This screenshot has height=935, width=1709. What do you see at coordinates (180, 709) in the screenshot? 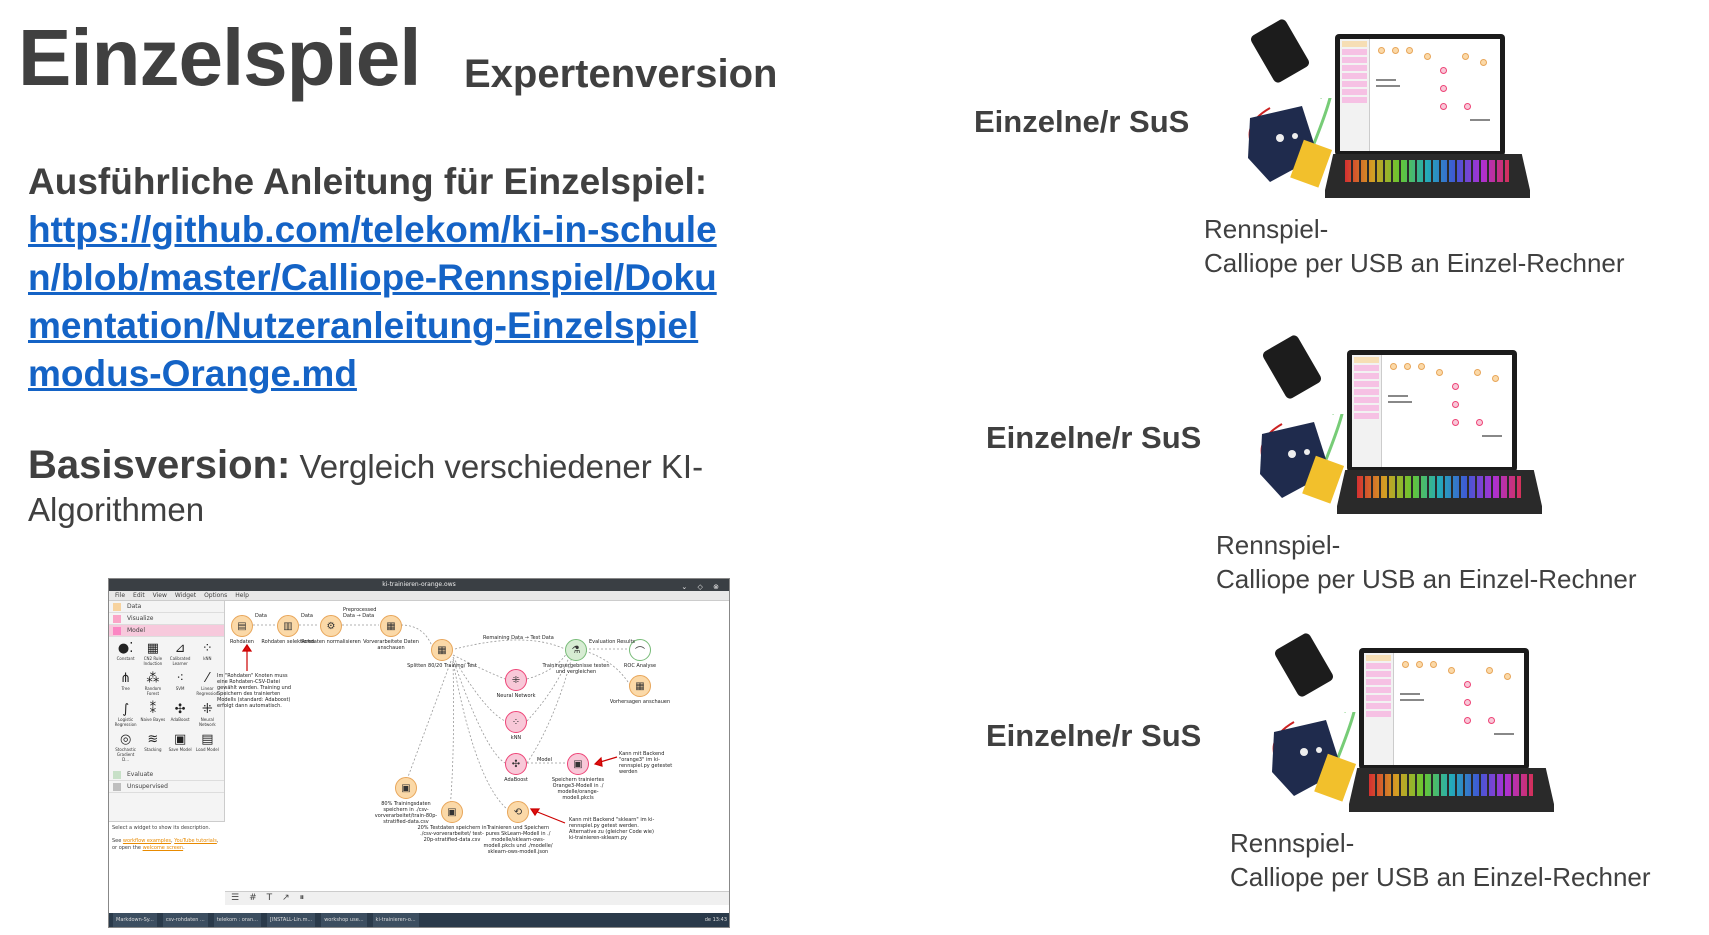
I see `adaboost-icon: ✣` at bounding box center [180, 709].